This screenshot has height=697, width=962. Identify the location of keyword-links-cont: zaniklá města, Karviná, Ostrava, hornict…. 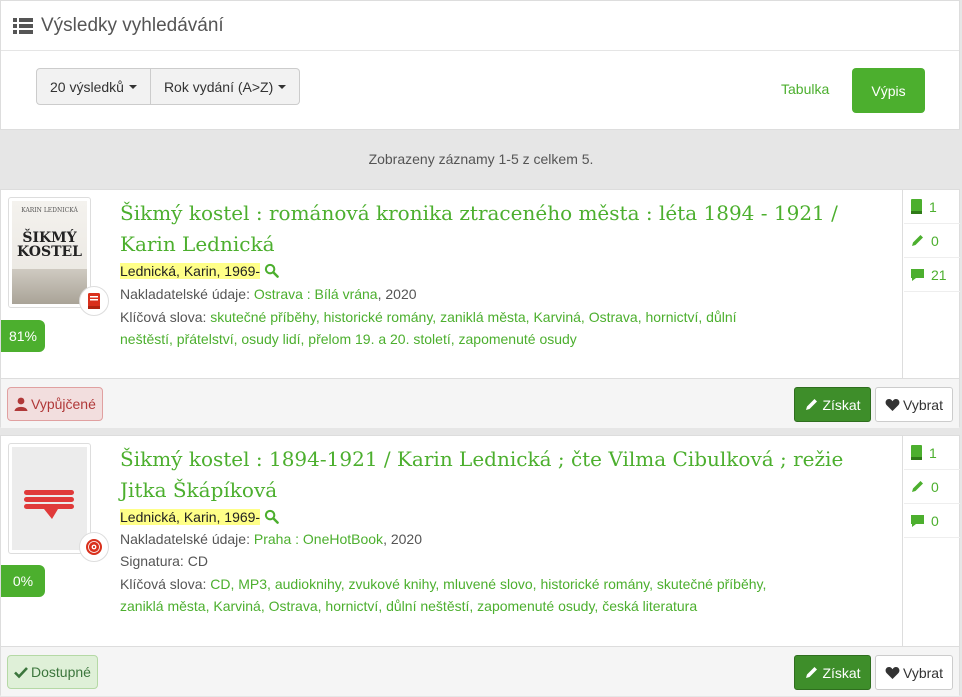
(408, 606).